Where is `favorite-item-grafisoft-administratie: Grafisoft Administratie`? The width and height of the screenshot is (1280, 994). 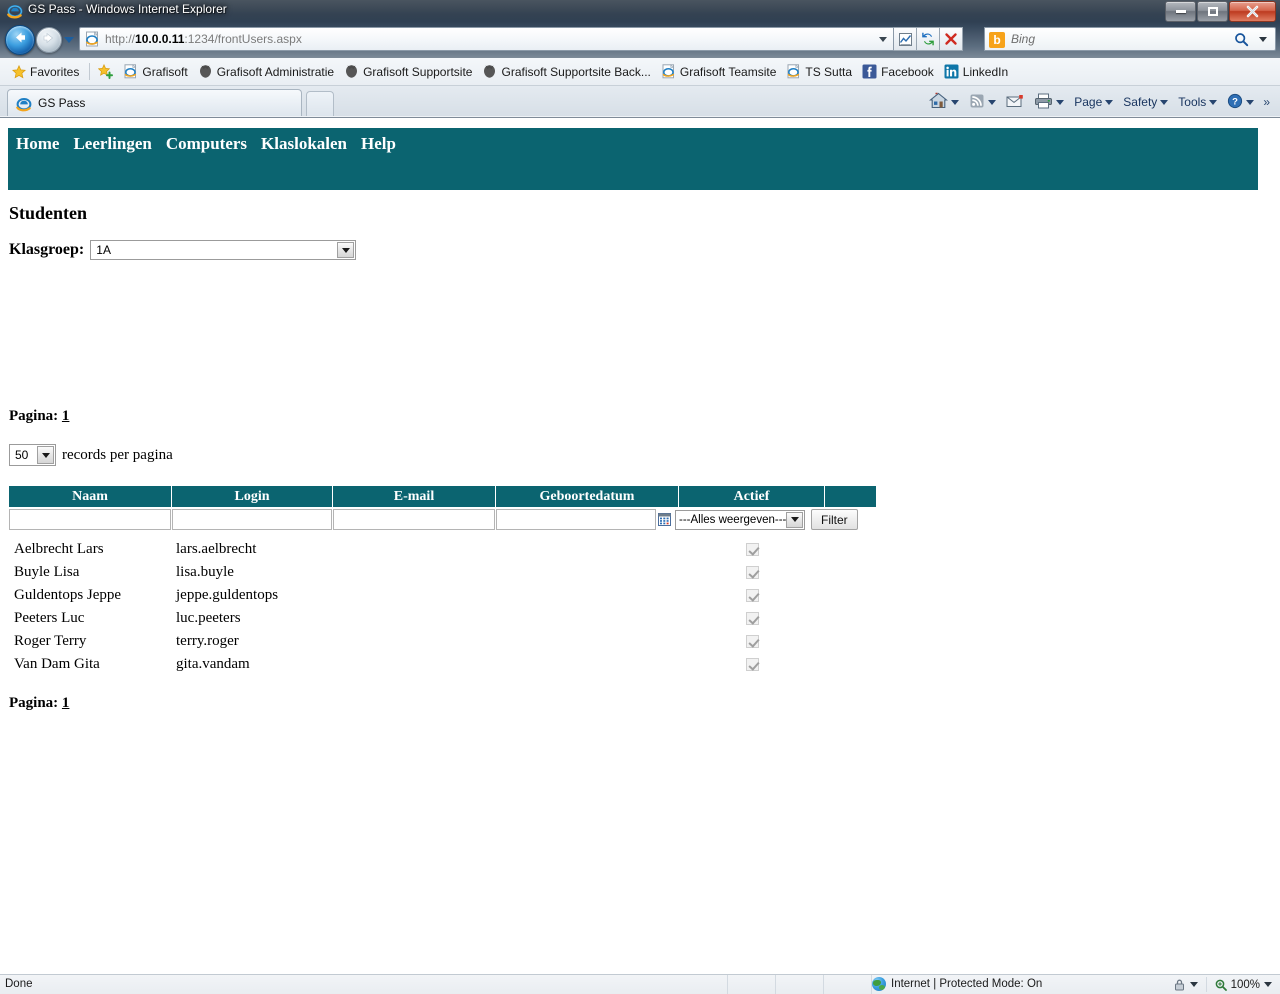
favorite-item-grafisoft-administratie: Grafisoft Administratie is located at coordinates (267, 71).